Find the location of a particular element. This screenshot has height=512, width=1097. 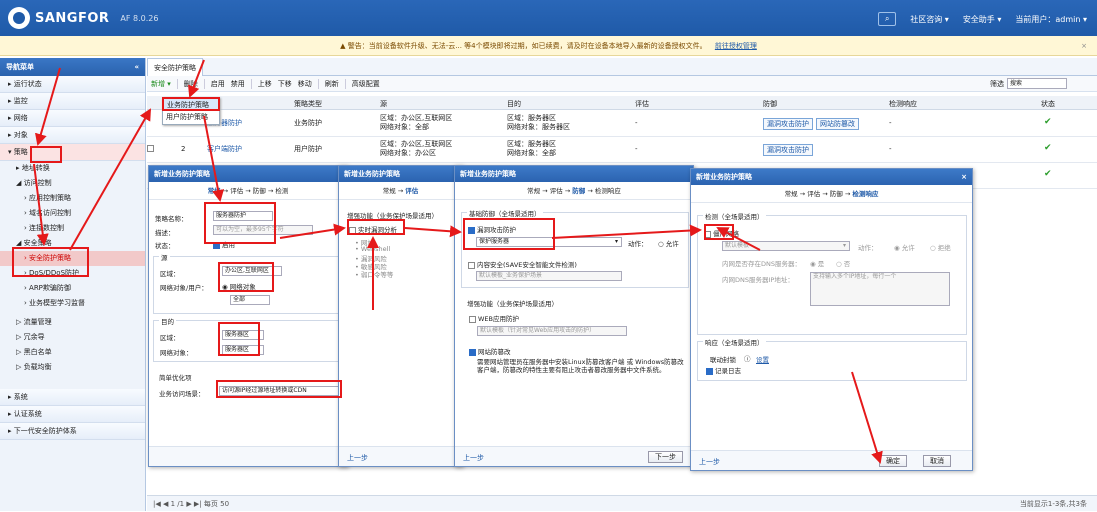

dialog-title-text: 新增业务防护策略 is located at coordinates (724, 177).